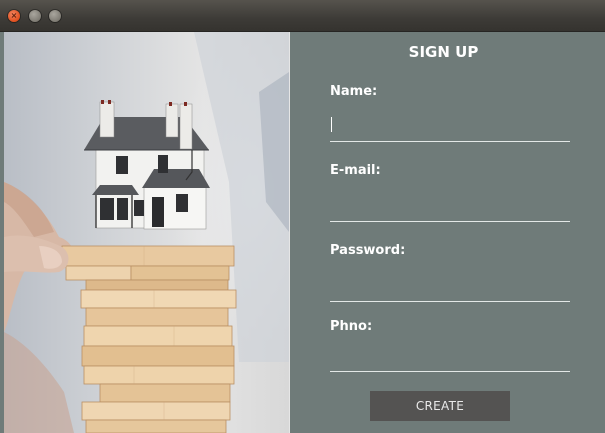 The image size is (605, 433). I want to click on title-bar: ×, so click(302, 16).